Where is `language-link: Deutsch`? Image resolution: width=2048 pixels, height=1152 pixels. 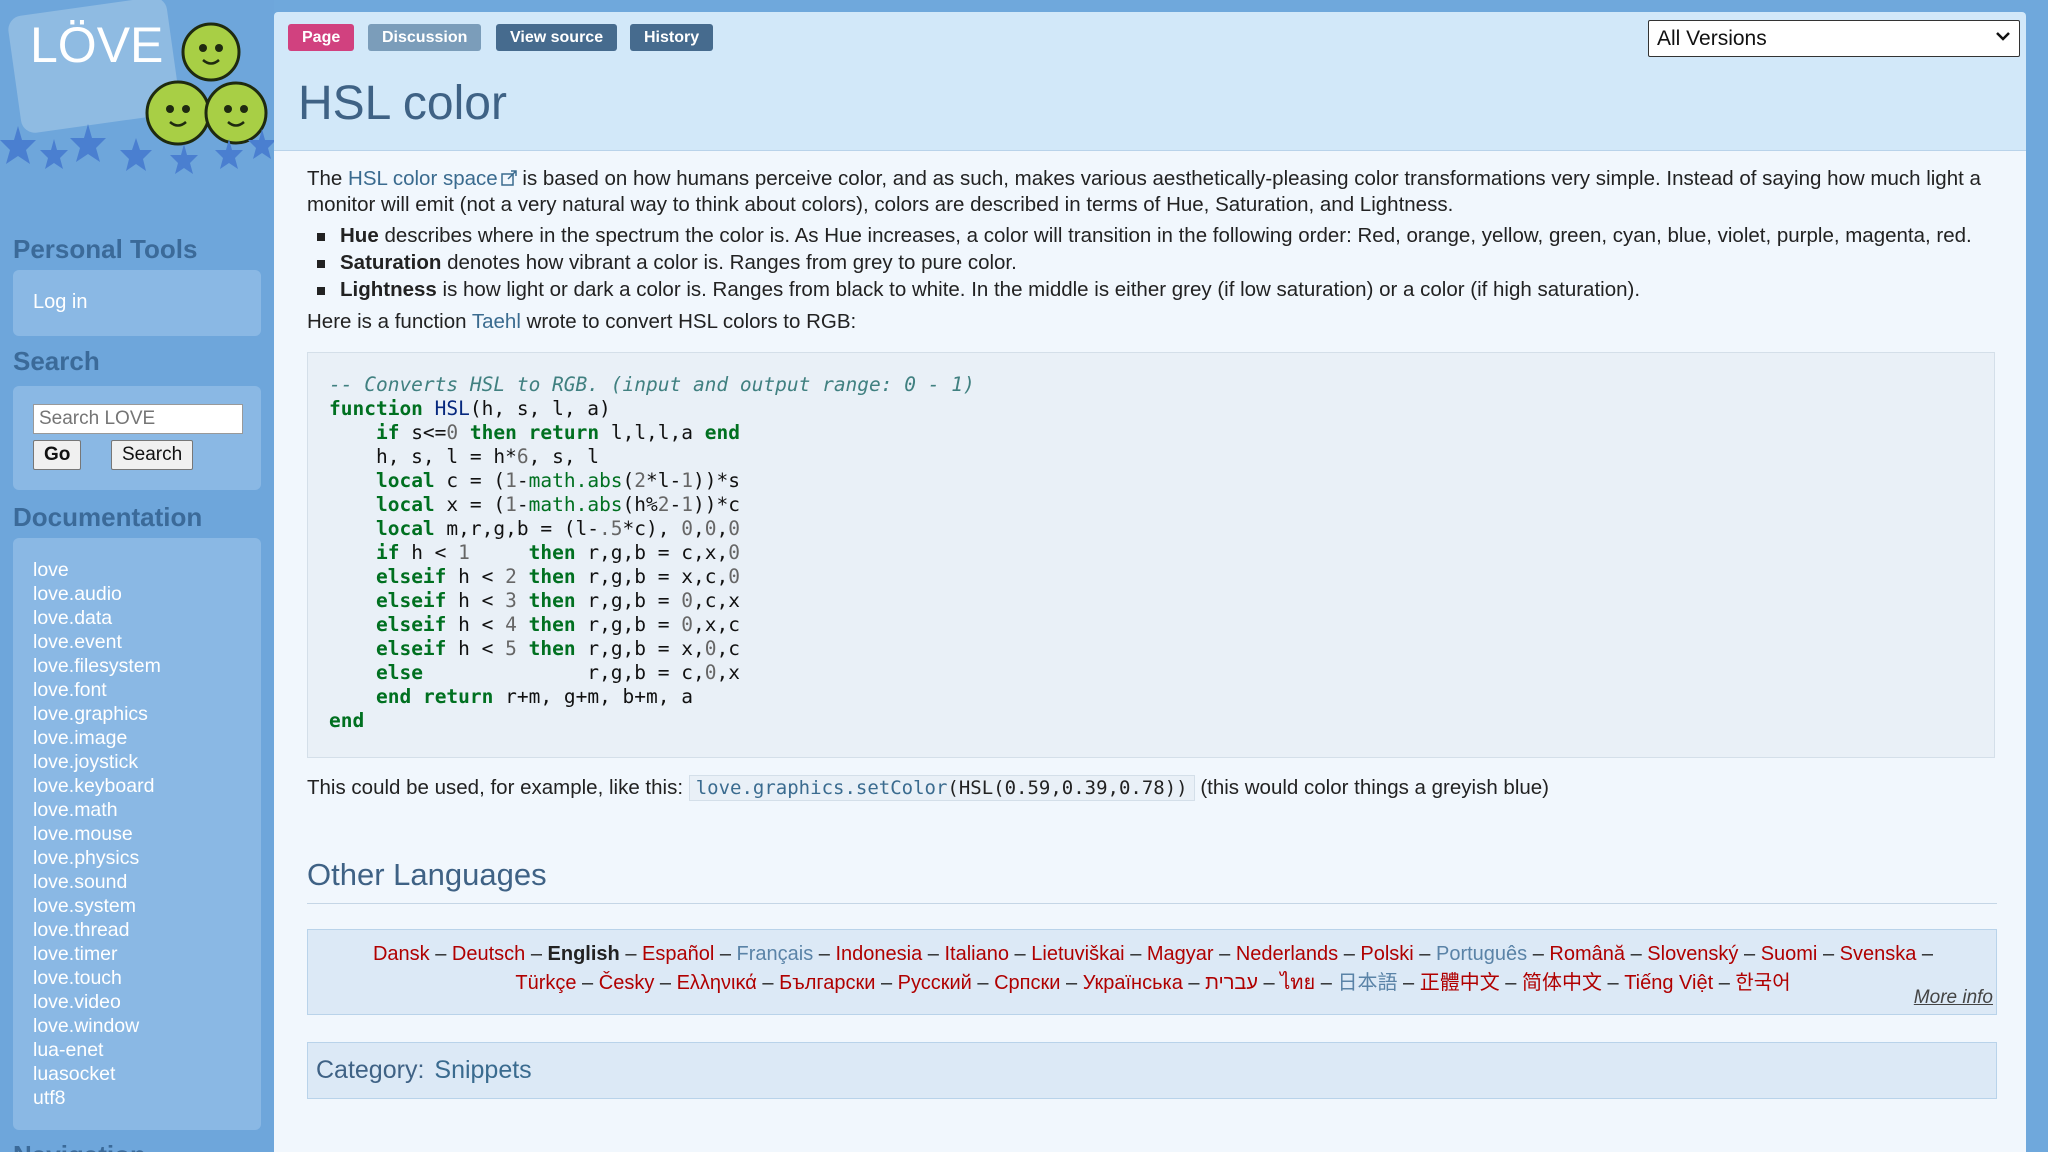
language-link: Deutsch is located at coordinates (488, 954).